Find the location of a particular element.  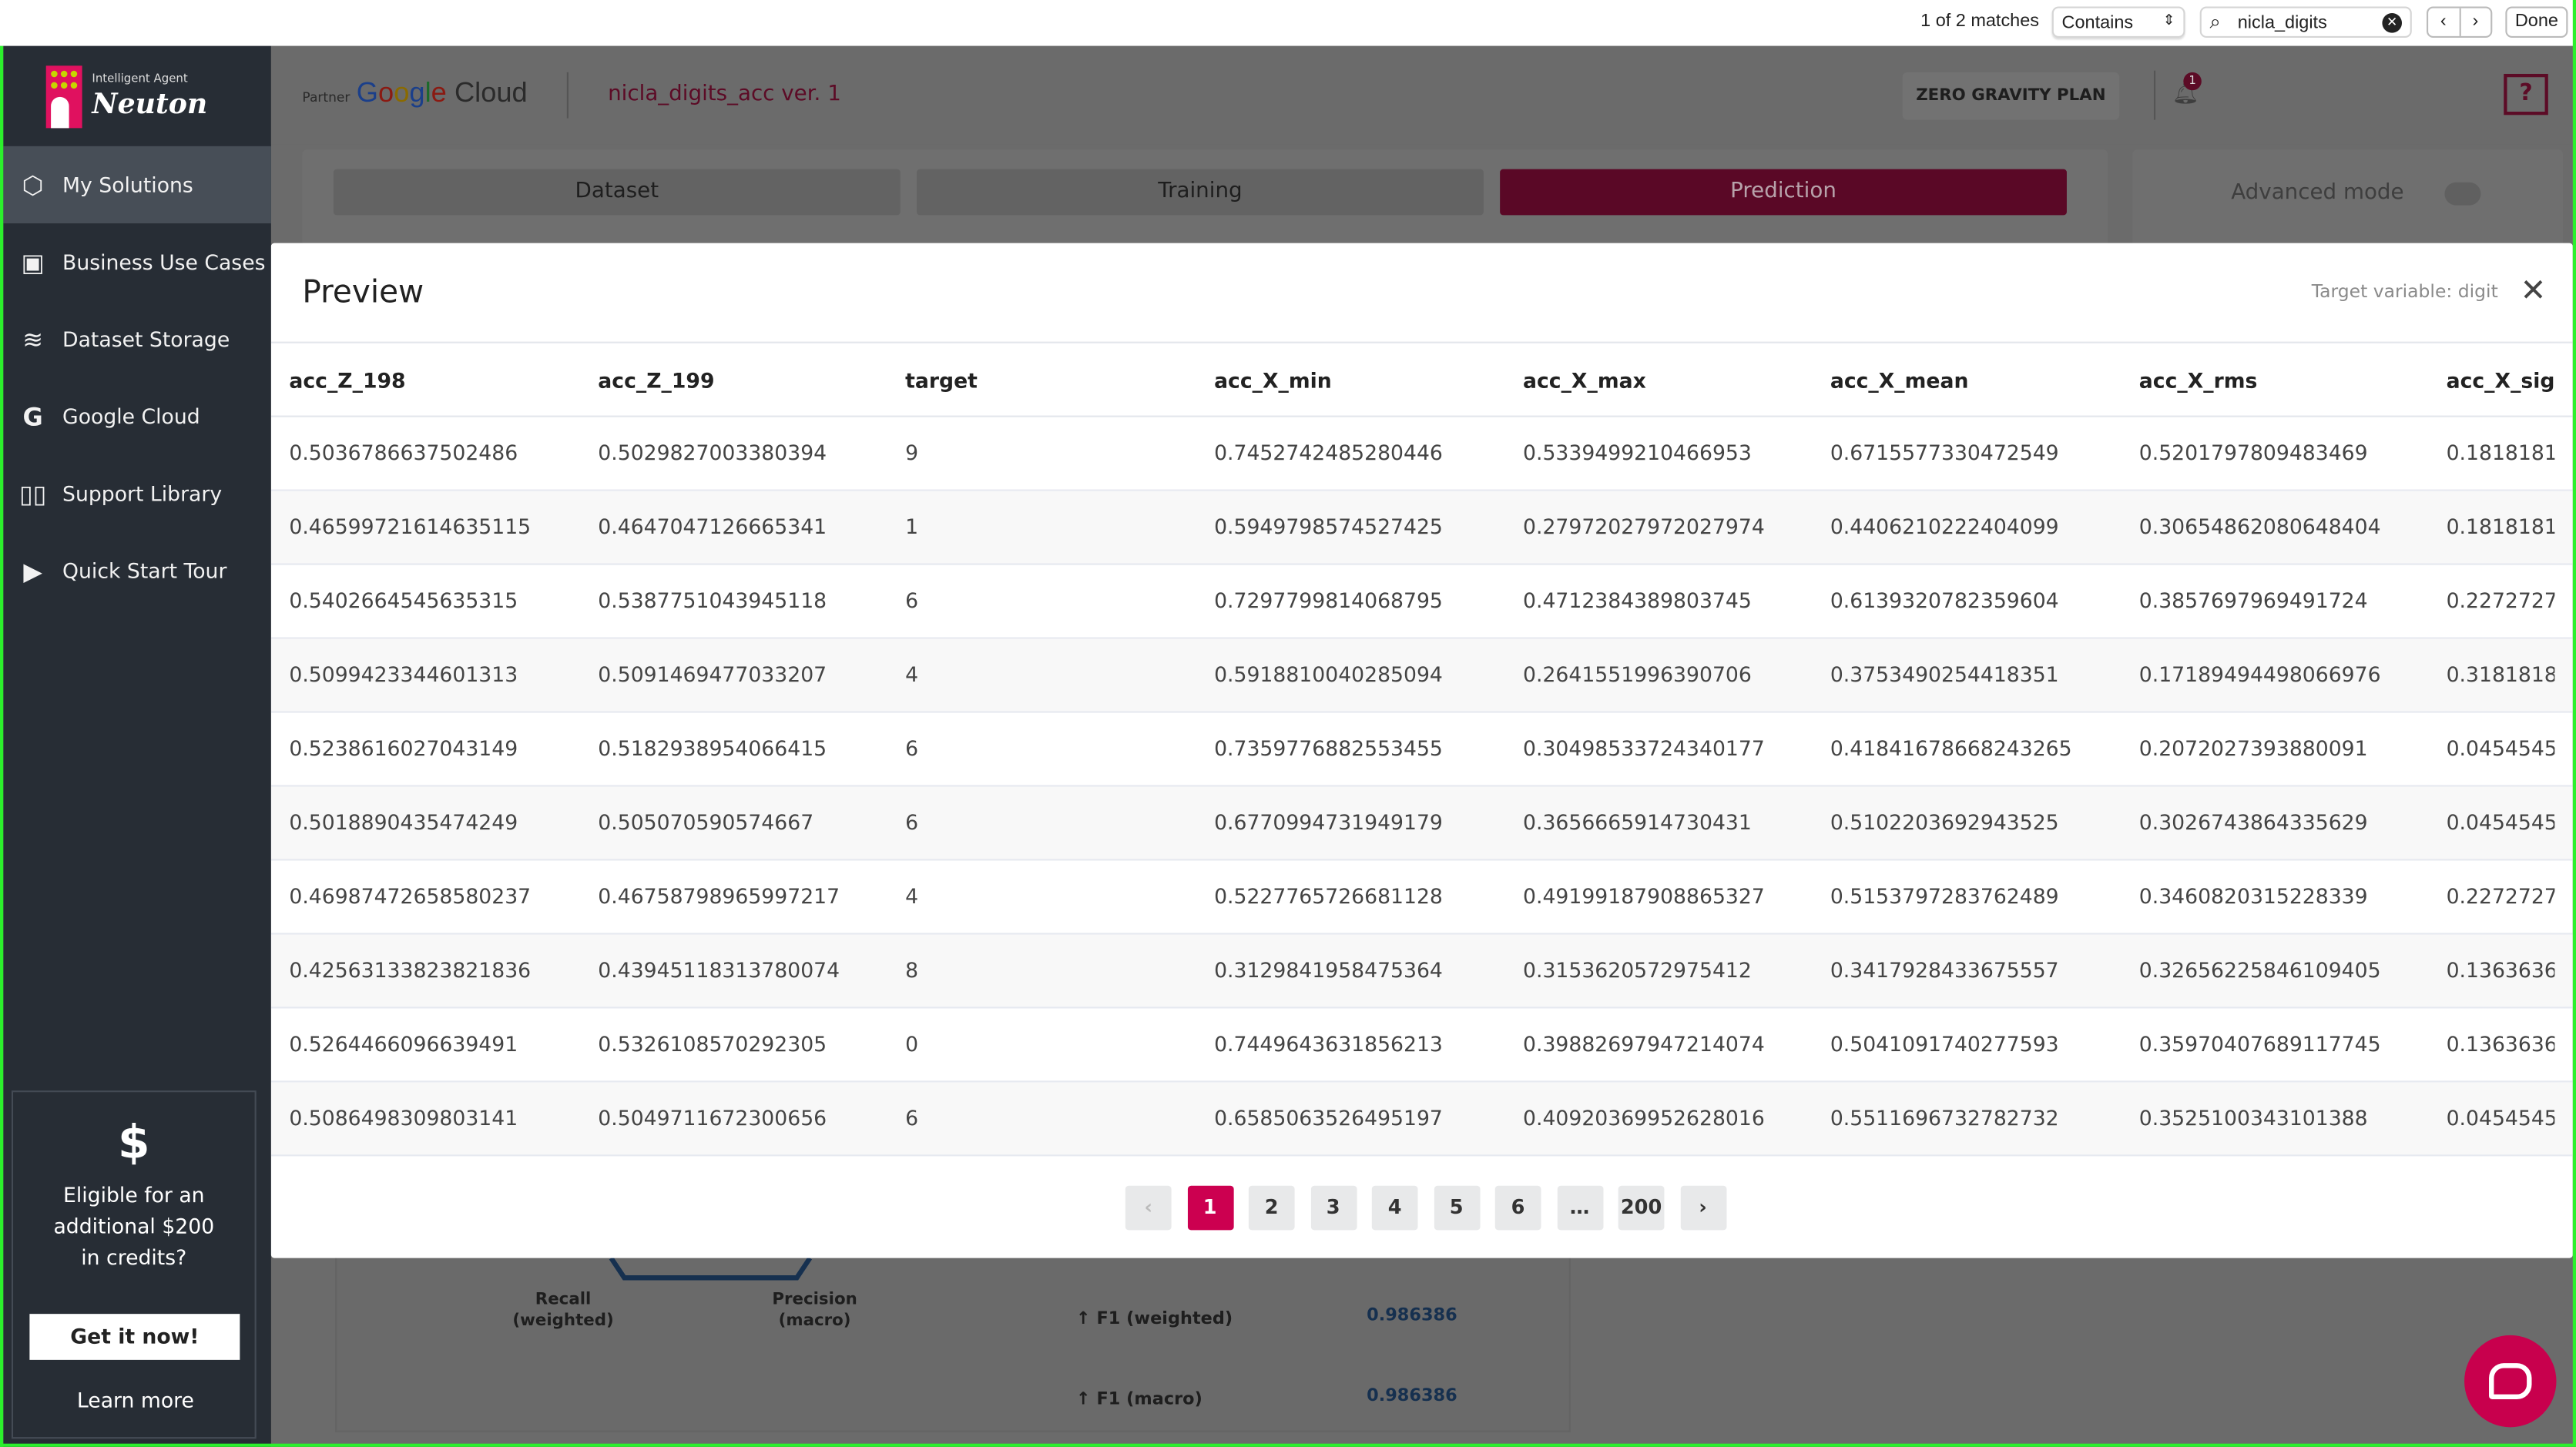

match-mode-select: Contains ⇕ is located at coordinates (2118, 22).